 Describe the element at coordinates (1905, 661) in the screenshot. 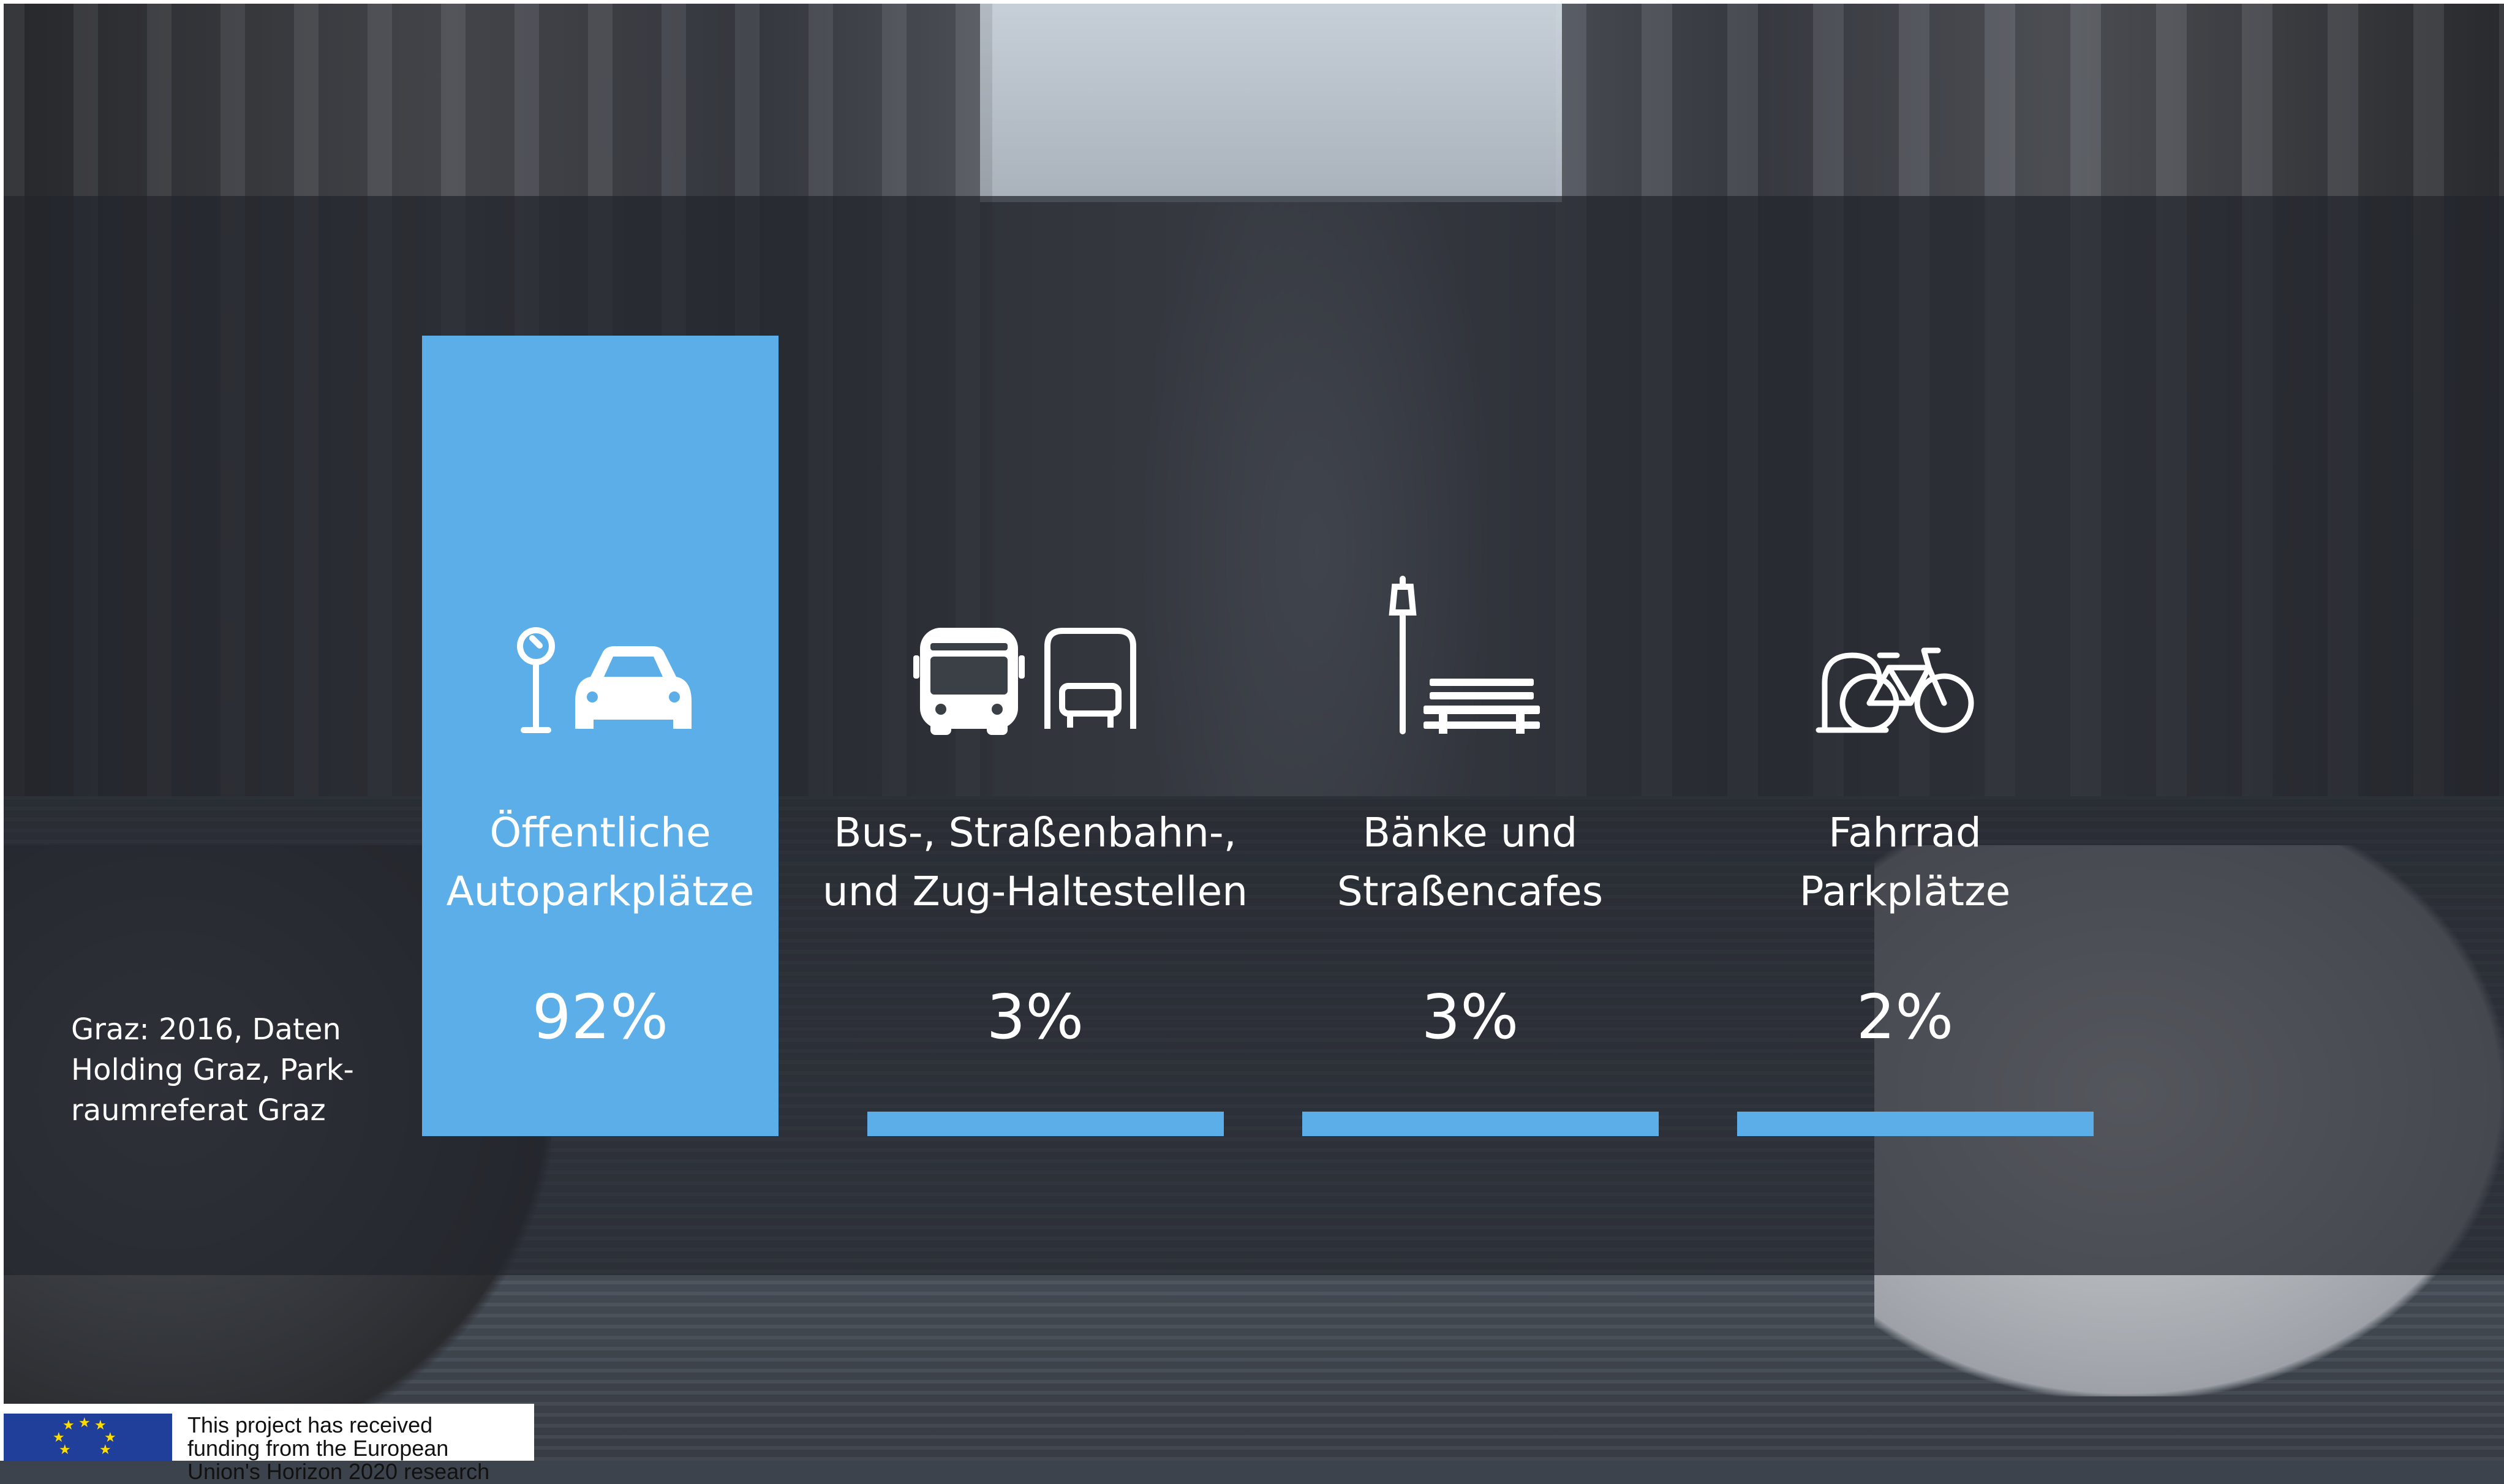

I see `bicycle-parking-icon` at that location.